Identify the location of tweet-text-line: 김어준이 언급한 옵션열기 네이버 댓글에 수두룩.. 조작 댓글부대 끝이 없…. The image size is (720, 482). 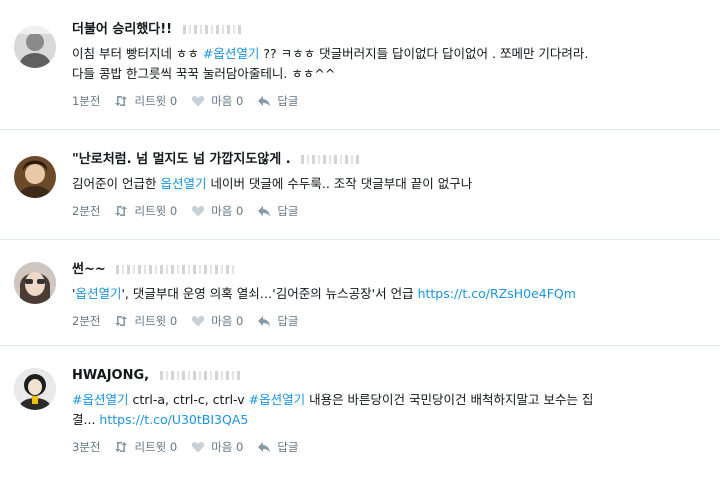
(388, 184).